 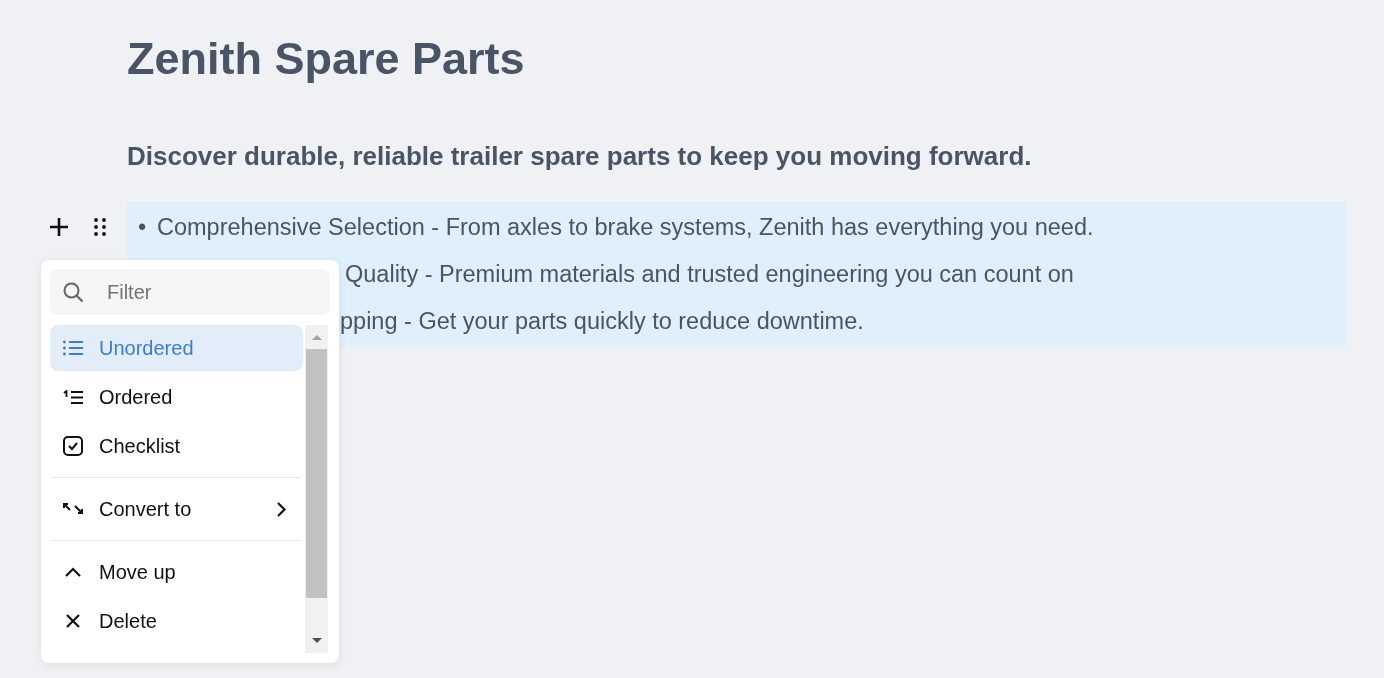 I want to click on numbered-list-icon, so click(x=73, y=397).